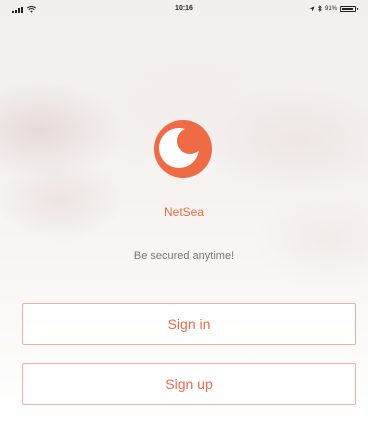 The width and height of the screenshot is (368, 424). Describe the element at coordinates (183, 149) in the screenshot. I see `moon-eye-logo-icon` at that location.